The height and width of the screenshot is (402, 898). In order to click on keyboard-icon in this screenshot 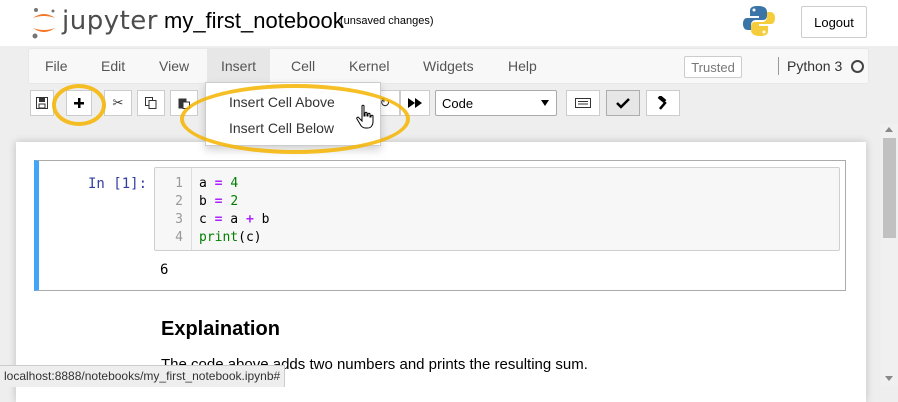, I will do `click(583, 103)`.